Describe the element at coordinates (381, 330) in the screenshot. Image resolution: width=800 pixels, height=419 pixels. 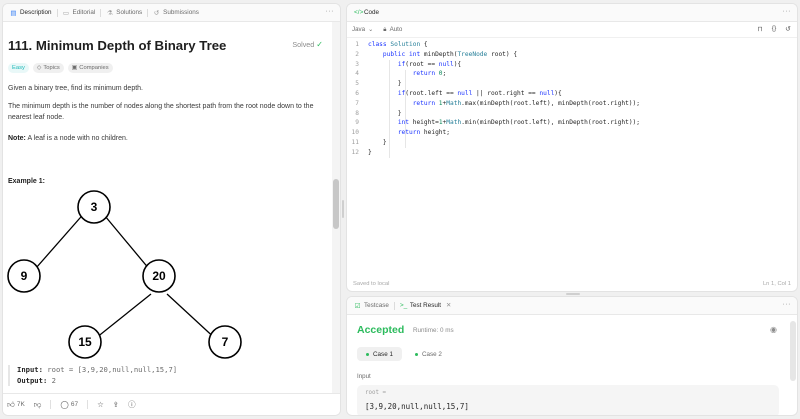
I see `result-status: Accepted` at that location.